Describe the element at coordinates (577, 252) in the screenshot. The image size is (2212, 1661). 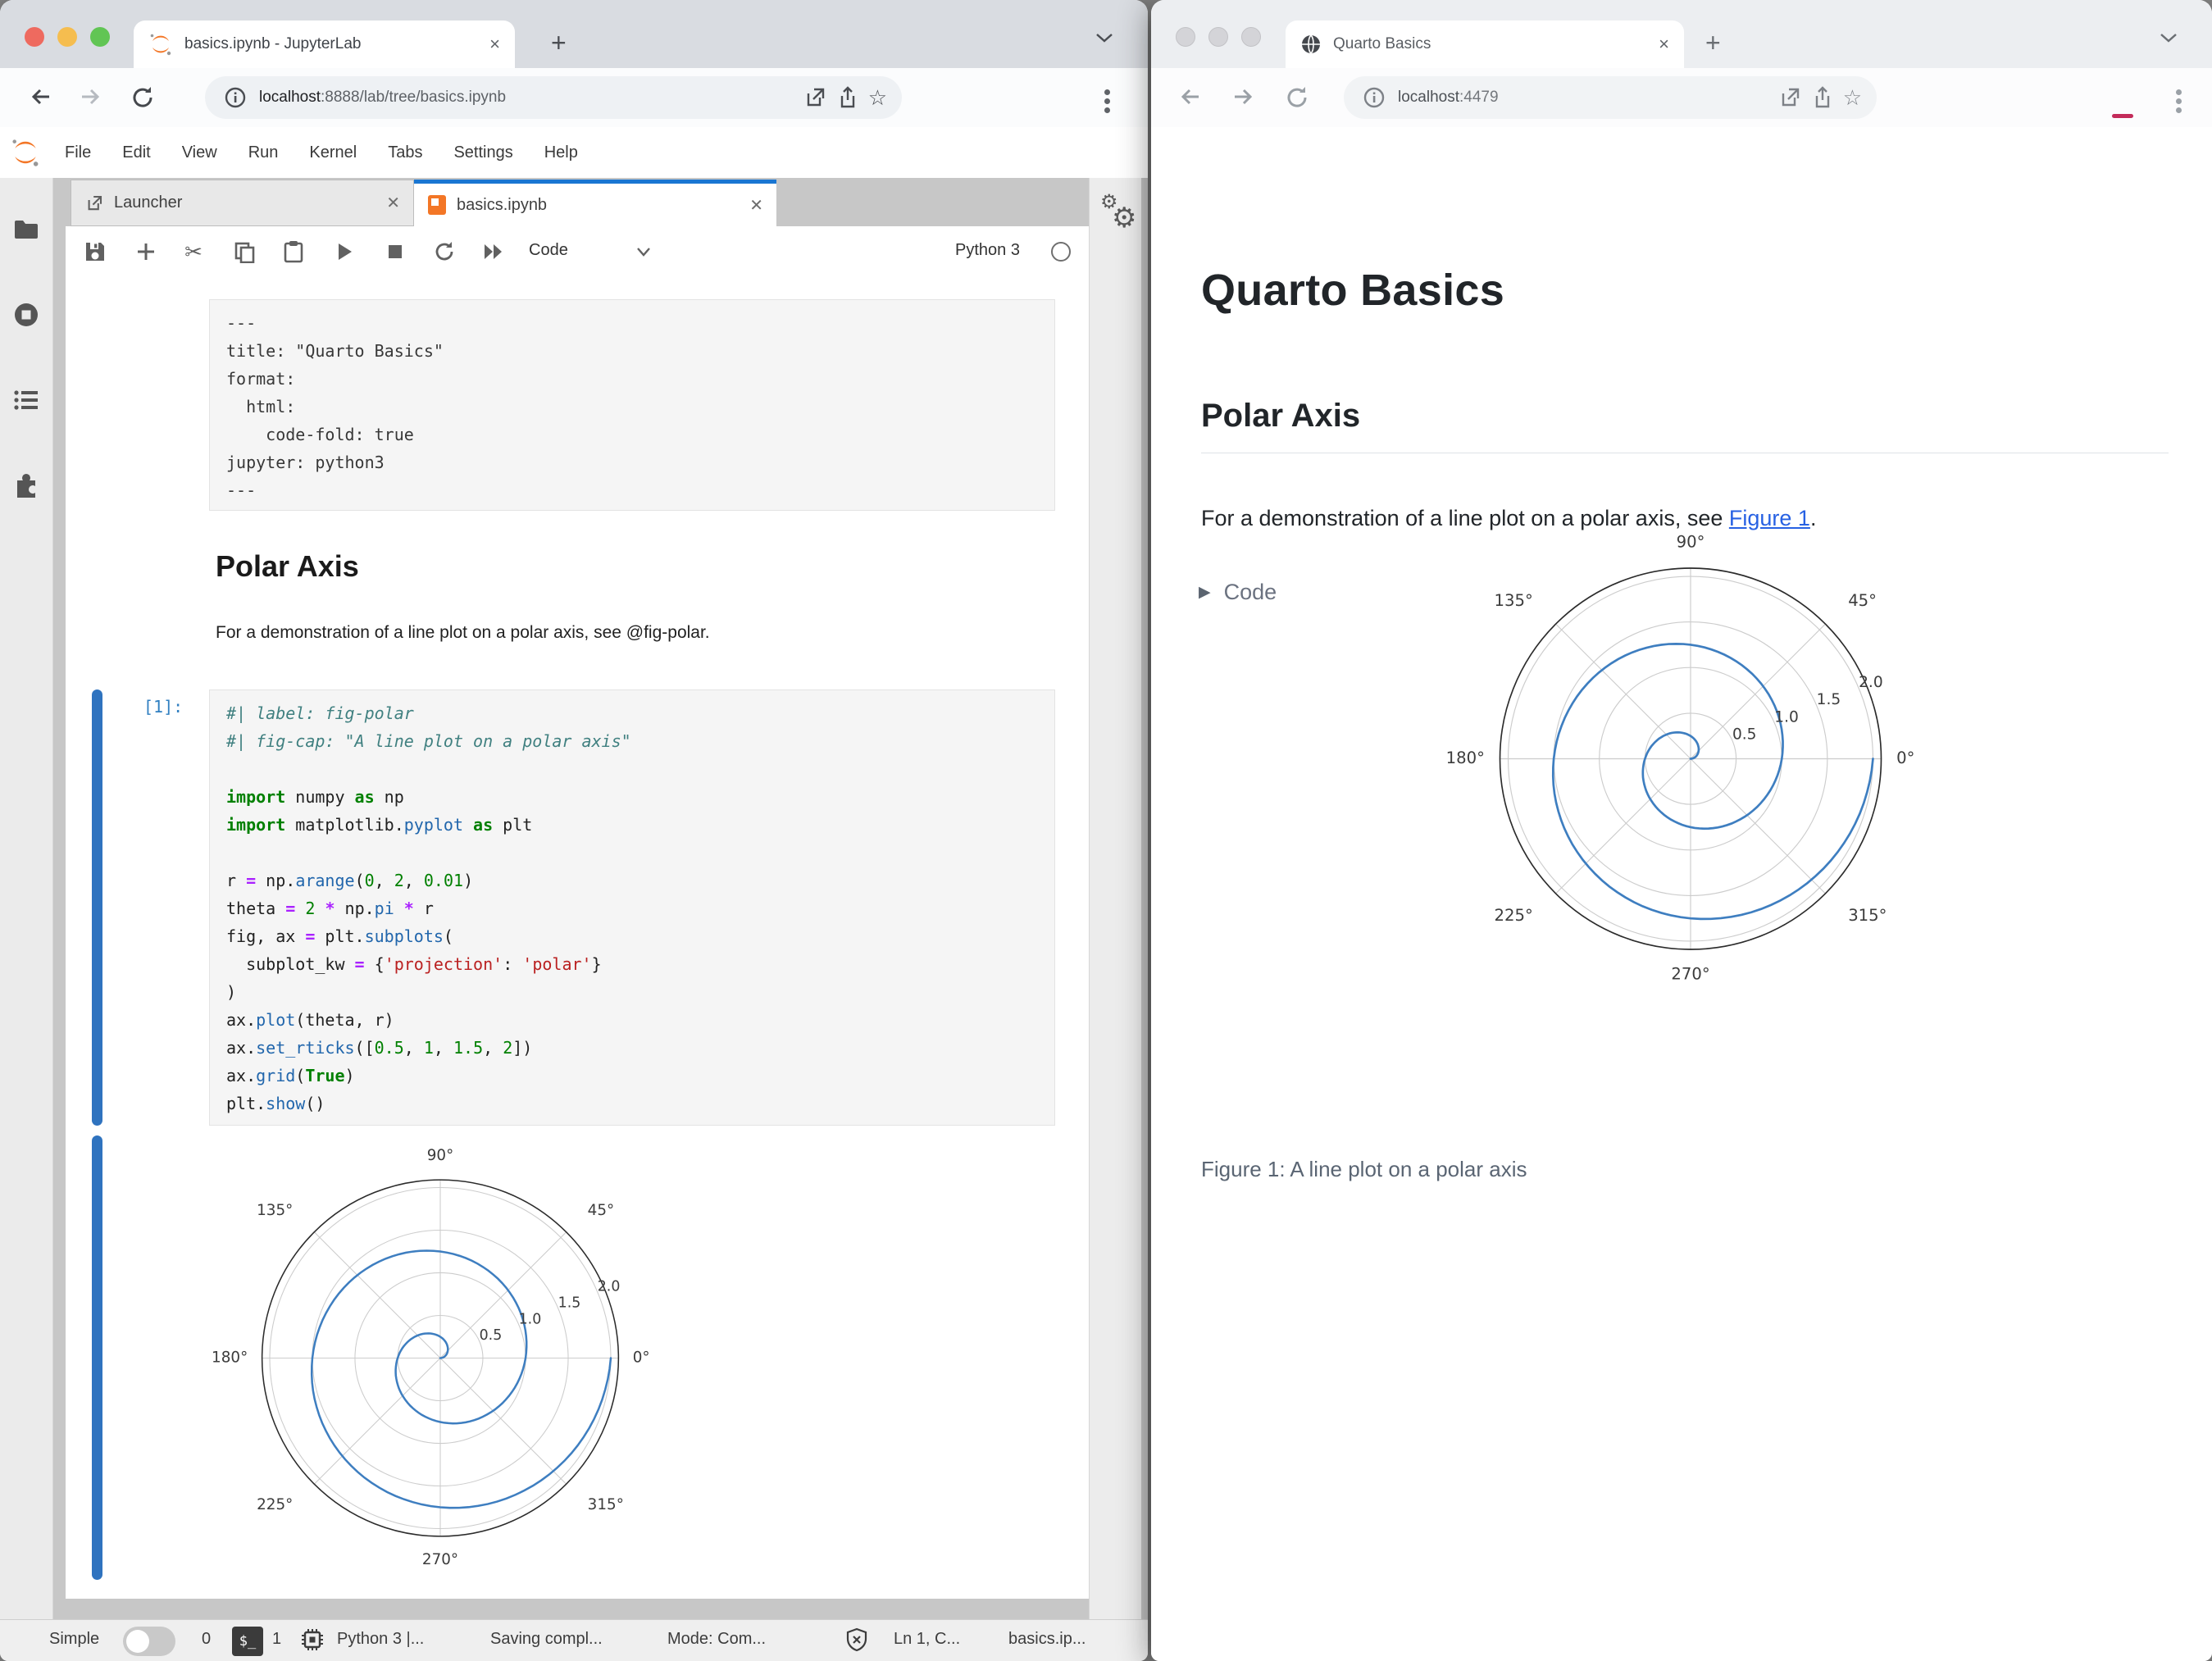
I see `notebook-toolbar: ✂ Code Python 3` at that location.